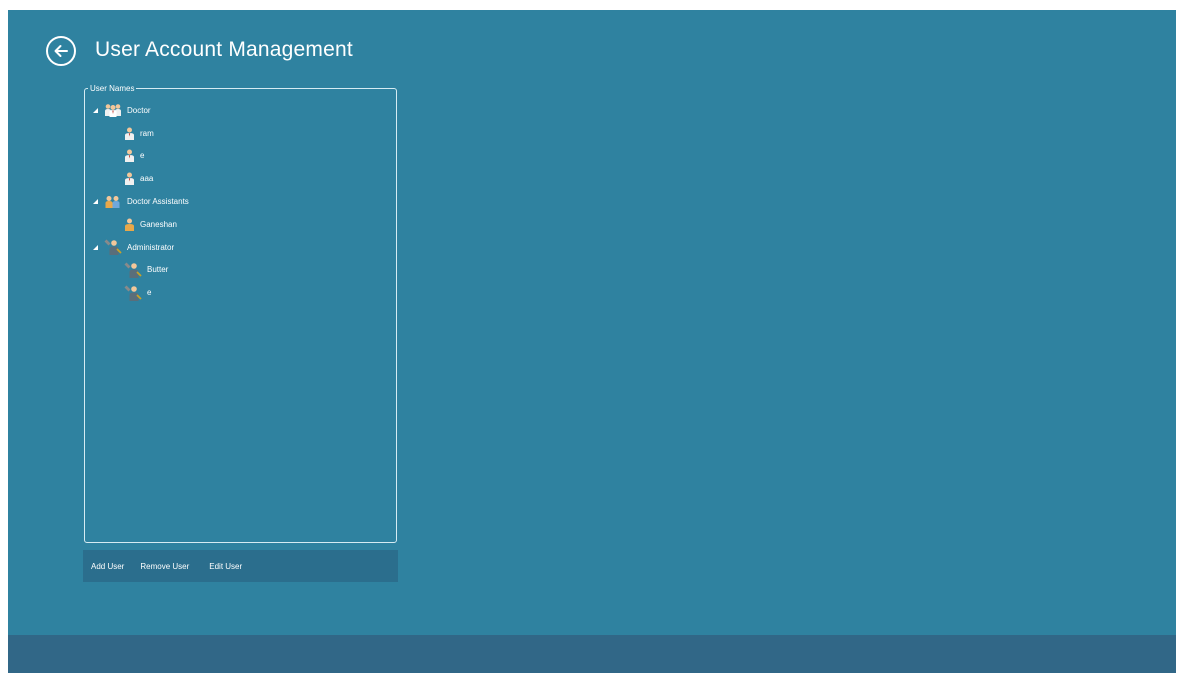  What do you see at coordinates (113, 247) in the screenshot?
I see `administrator-icon` at bounding box center [113, 247].